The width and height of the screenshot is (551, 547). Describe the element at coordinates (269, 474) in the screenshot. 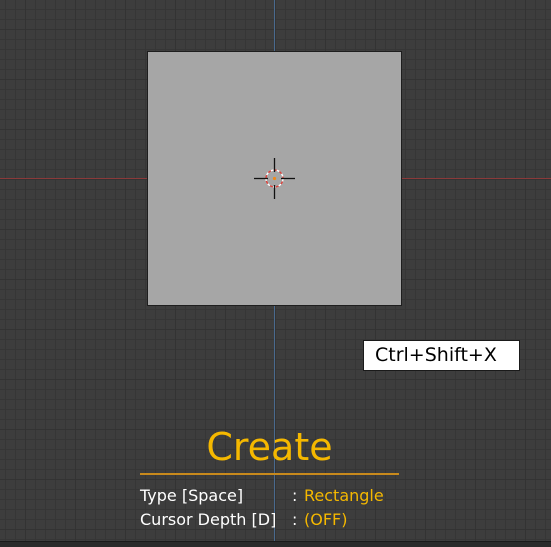

I see `title-divider` at that location.